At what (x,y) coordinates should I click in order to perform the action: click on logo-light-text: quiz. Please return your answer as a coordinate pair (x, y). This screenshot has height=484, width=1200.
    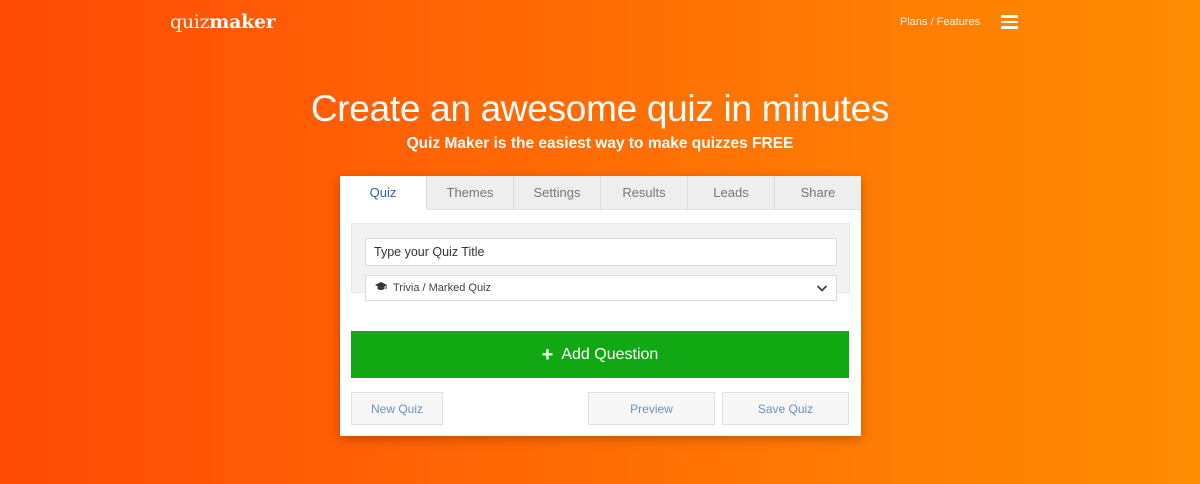
    Looking at the image, I should click on (190, 22).